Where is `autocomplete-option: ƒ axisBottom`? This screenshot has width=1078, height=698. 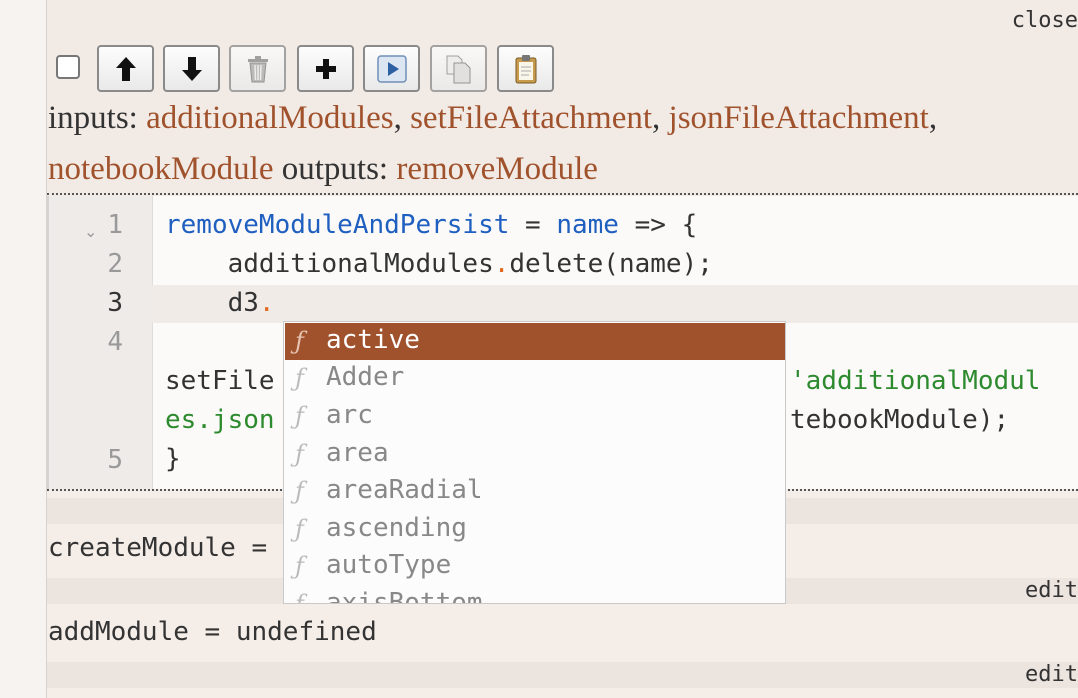
autocomplete-option: ƒ axisBottom is located at coordinates (535, 595).